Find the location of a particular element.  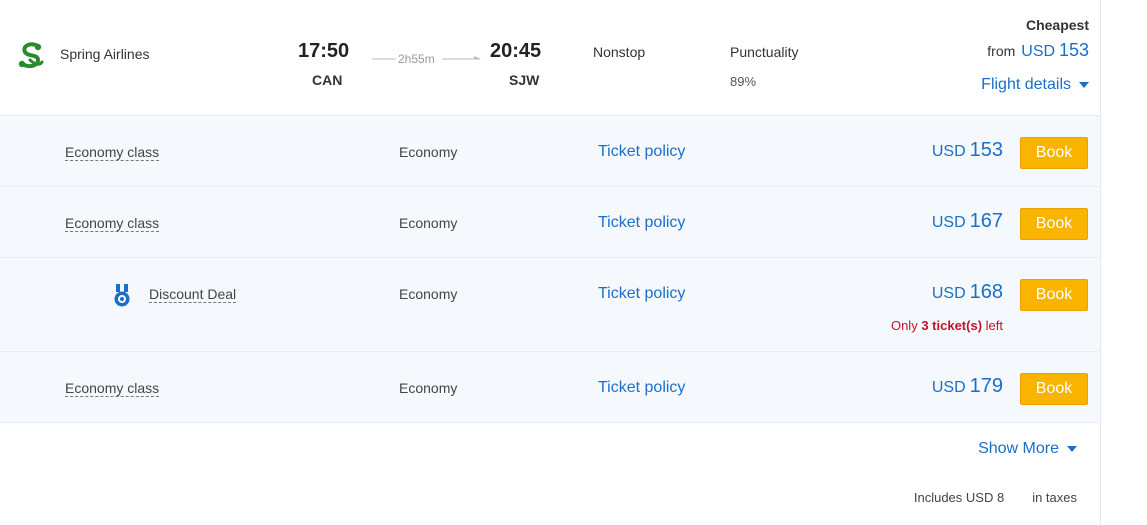

seats-left-notice: Only 3 ticket(s) left is located at coordinates (947, 325).